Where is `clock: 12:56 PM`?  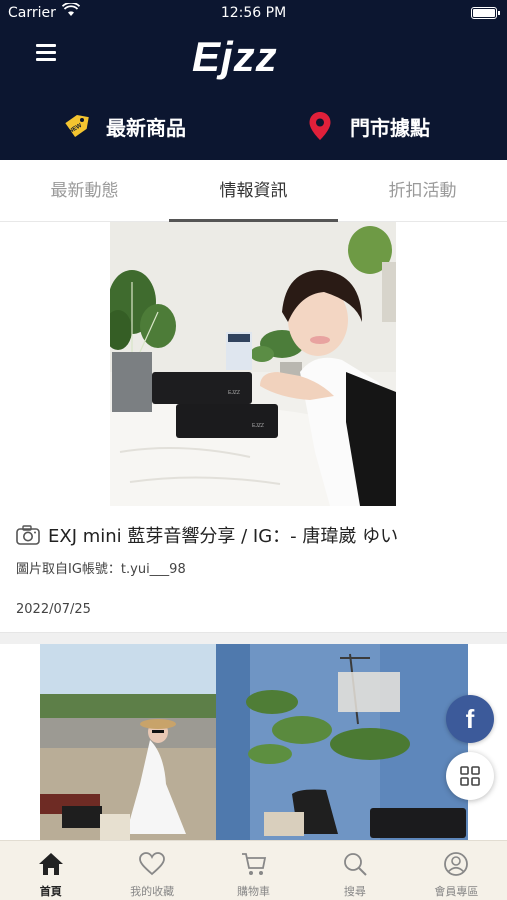 clock: 12:56 PM is located at coordinates (253, 13).